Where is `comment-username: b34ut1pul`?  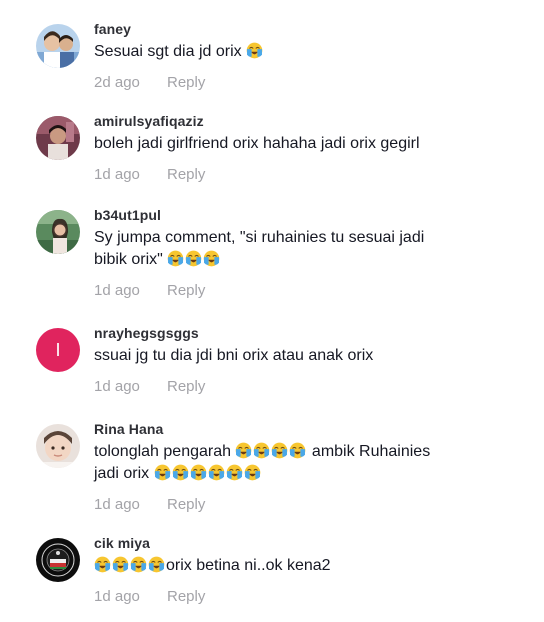
comment-username: b34ut1pul is located at coordinates (304, 215).